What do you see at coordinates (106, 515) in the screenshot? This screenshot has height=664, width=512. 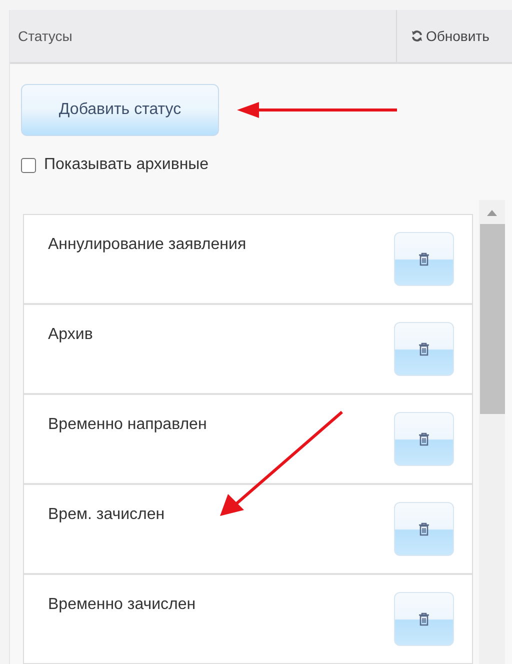 I see `status-name: Врем. зачислен` at bounding box center [106, 515].